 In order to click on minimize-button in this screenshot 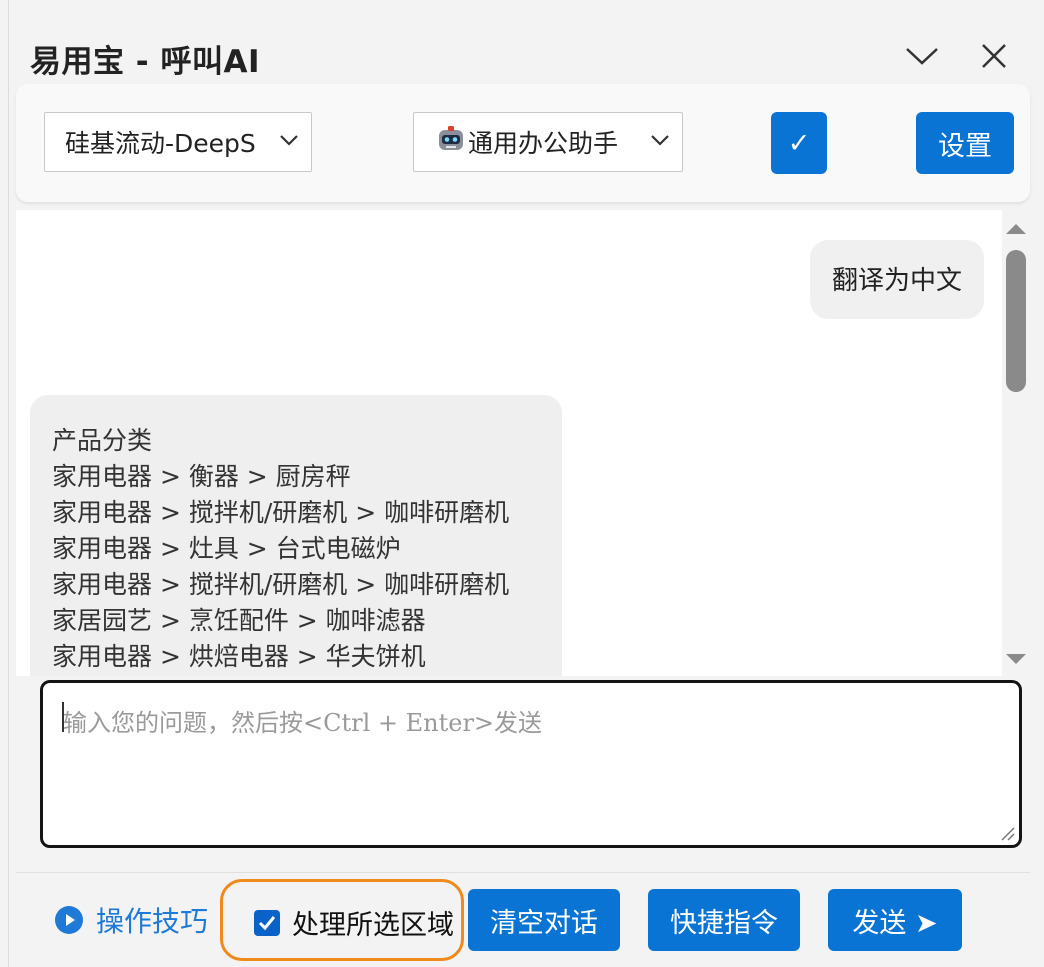, I will do `click(922, 56)`.